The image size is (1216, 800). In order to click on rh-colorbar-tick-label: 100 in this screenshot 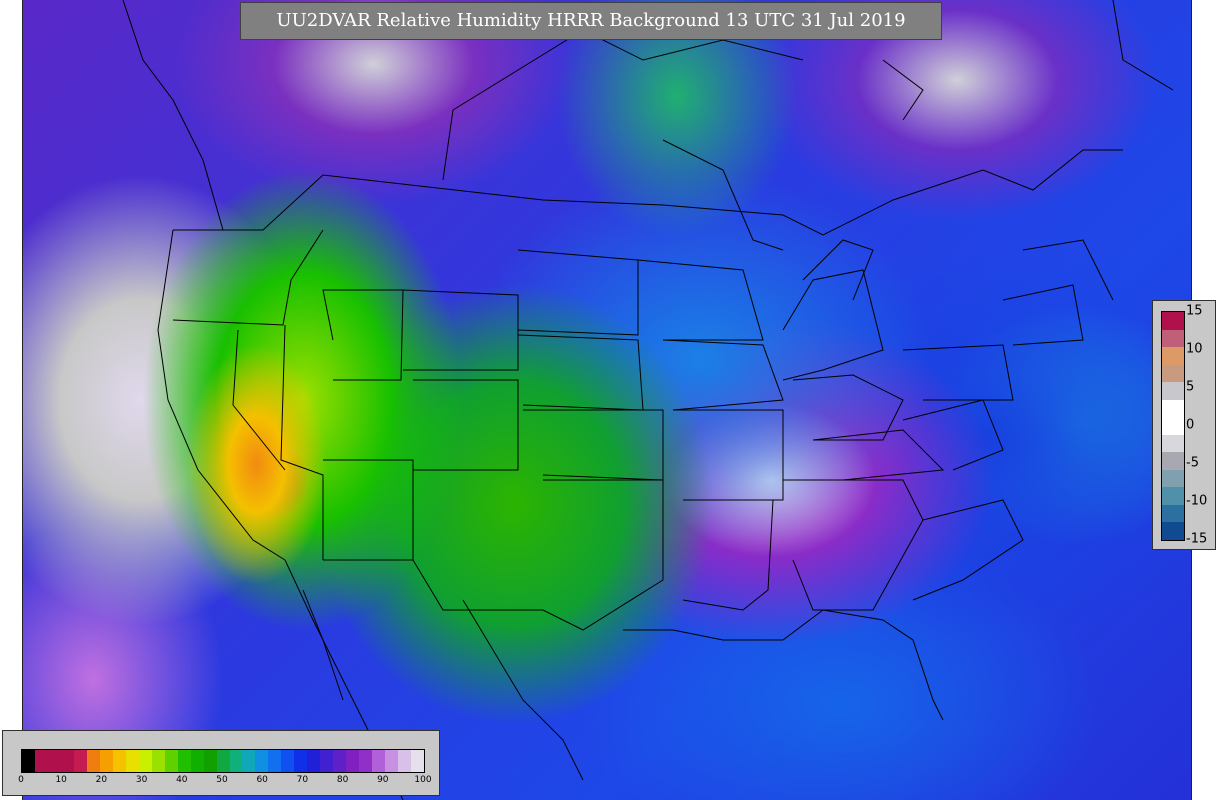, I will do `click(423, 780)`.